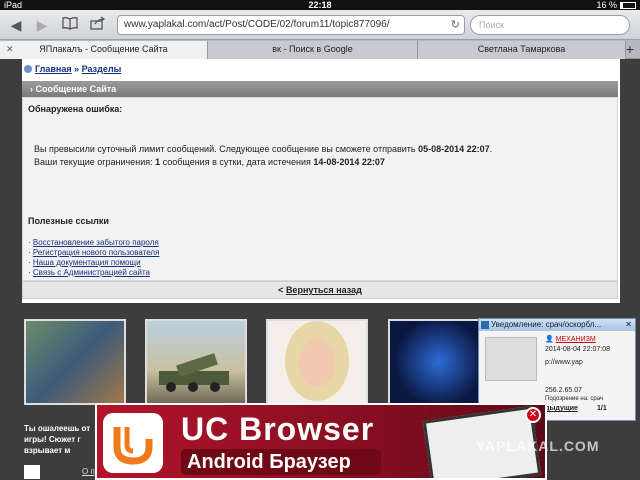 Image resolution: width=640 pixels, height=480 pixels. I want to click on breadcrumb: Главная » Разделы, so click(72, 69).